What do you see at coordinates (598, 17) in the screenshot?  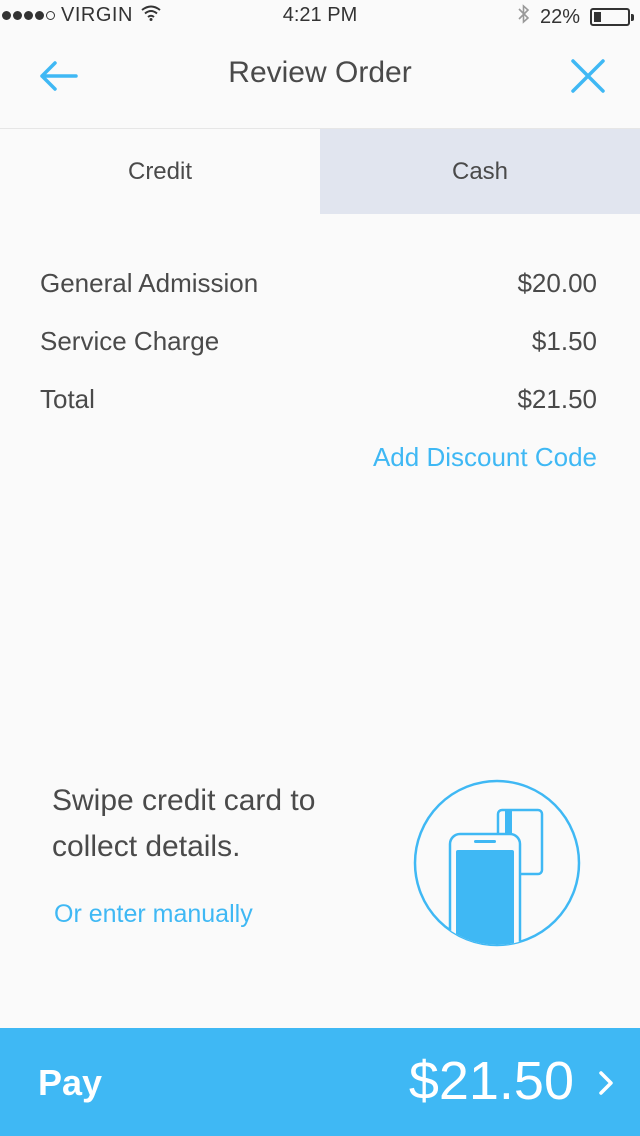 I see `battery-fill` at bounding box center [598, 17].